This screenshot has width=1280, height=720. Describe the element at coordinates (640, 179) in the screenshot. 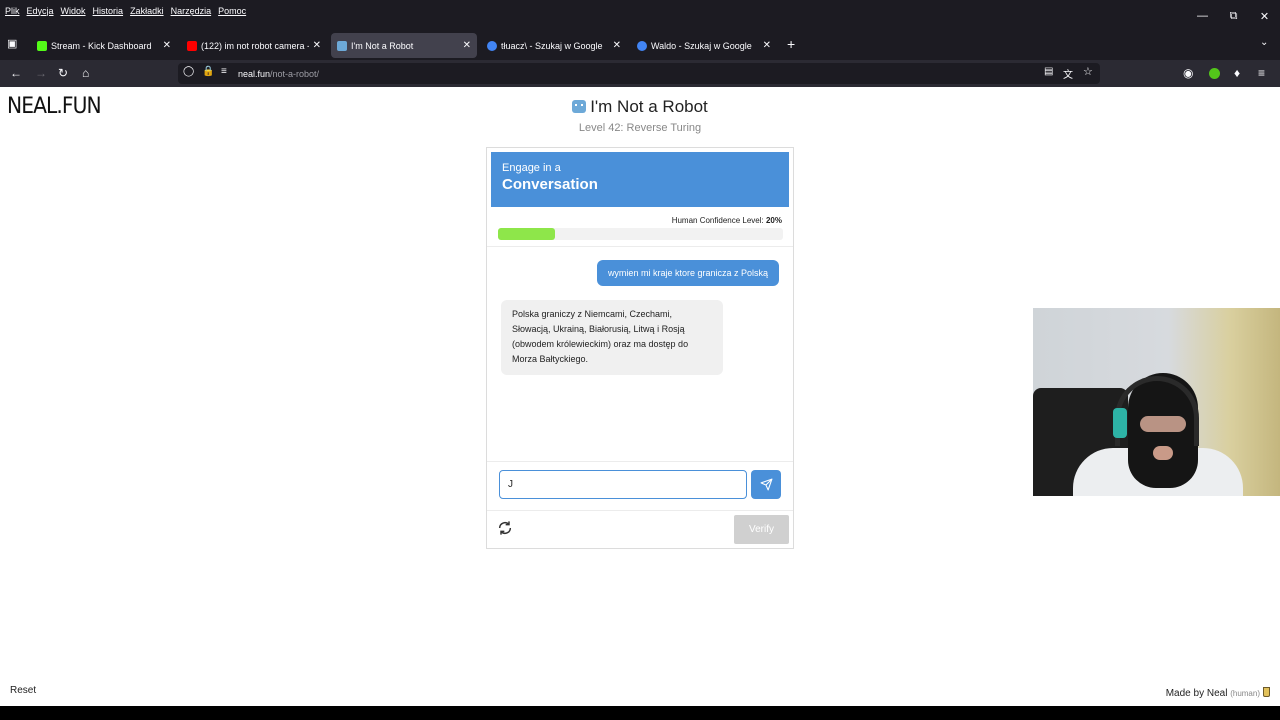

I see `card-header: Engage in a Conversation` at that location.